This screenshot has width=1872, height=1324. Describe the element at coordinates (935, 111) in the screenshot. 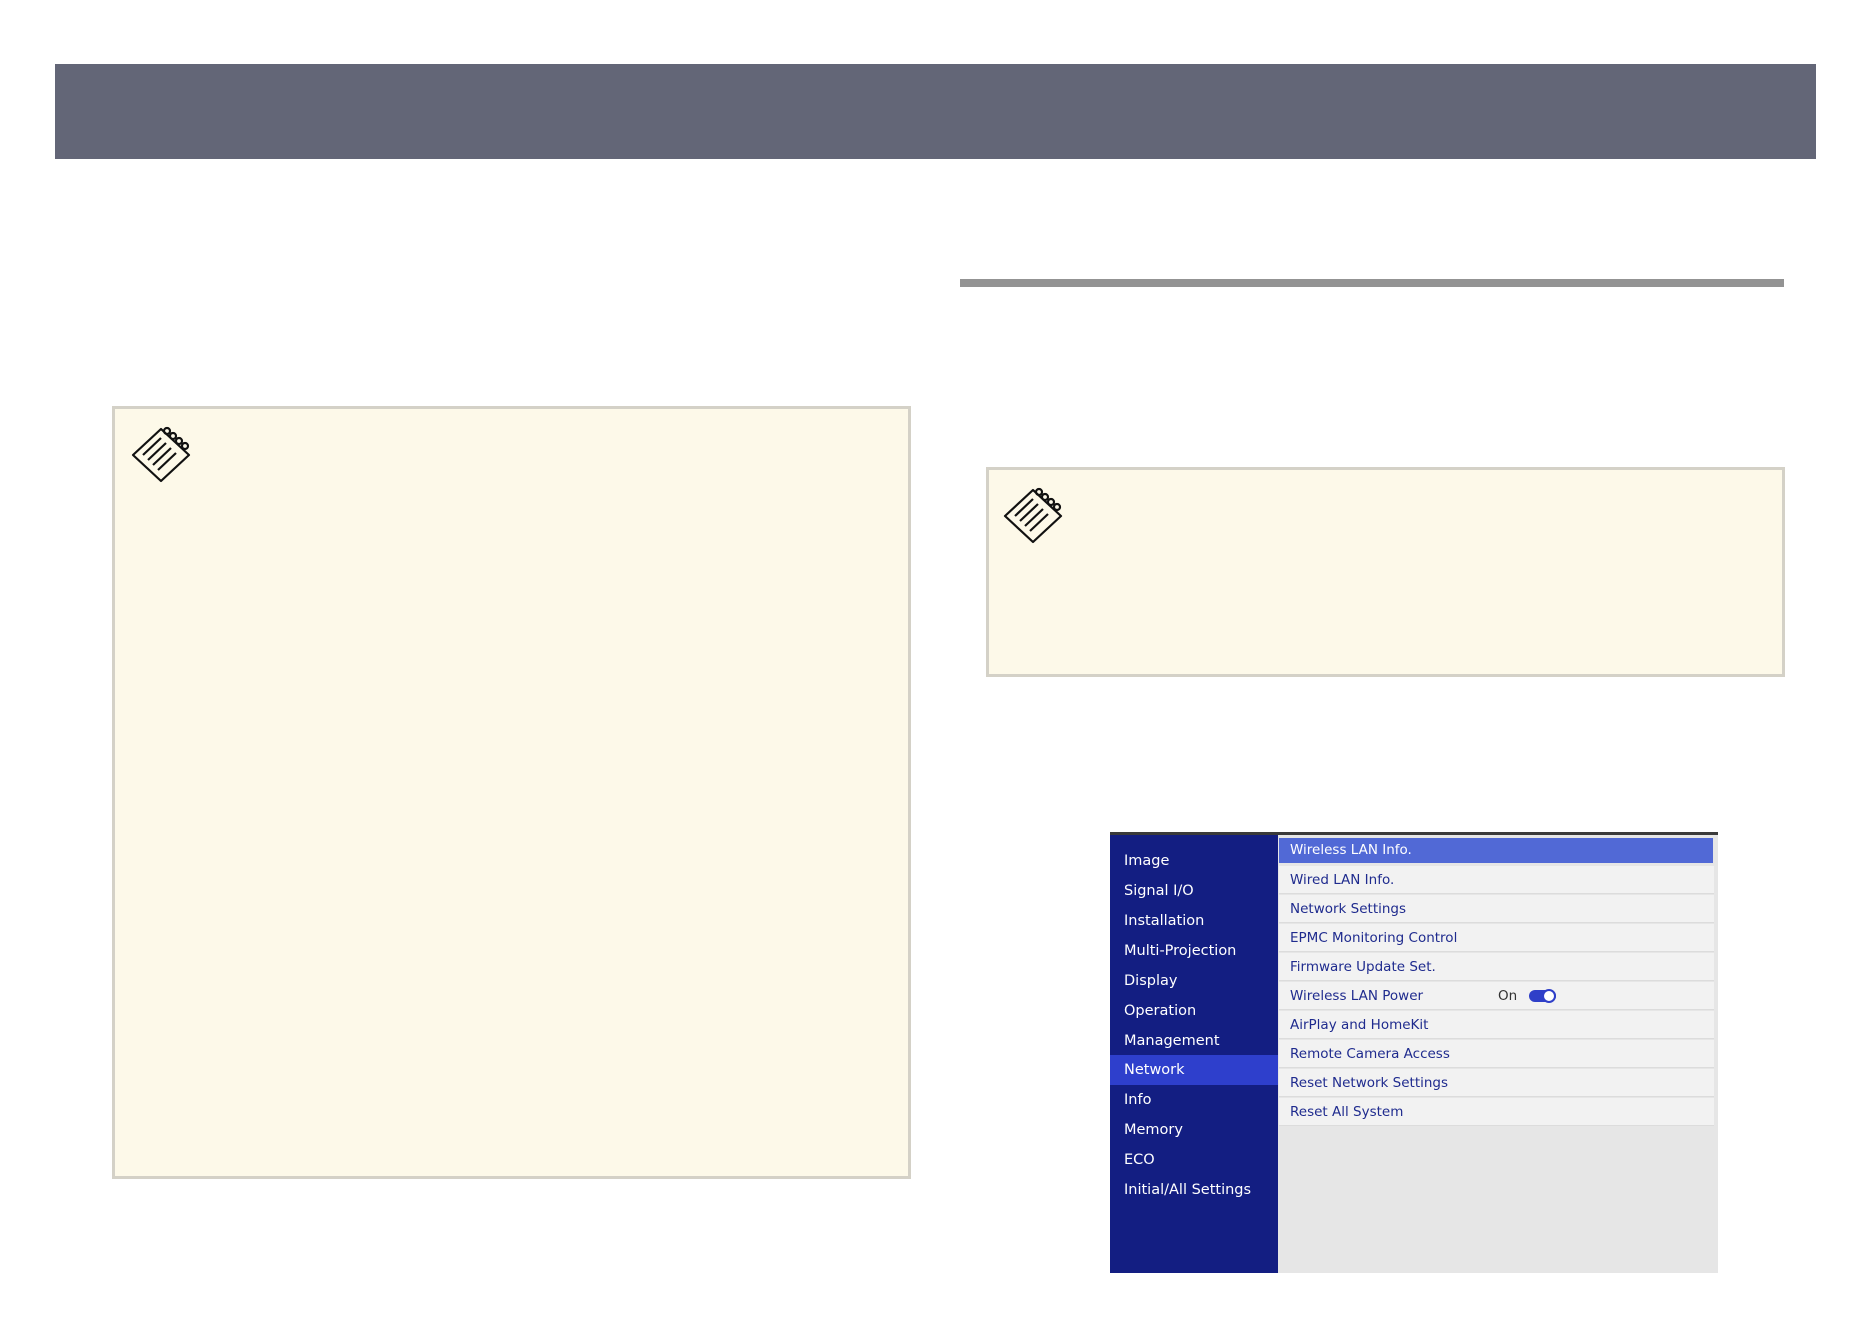

I see `header-bar` at that location.